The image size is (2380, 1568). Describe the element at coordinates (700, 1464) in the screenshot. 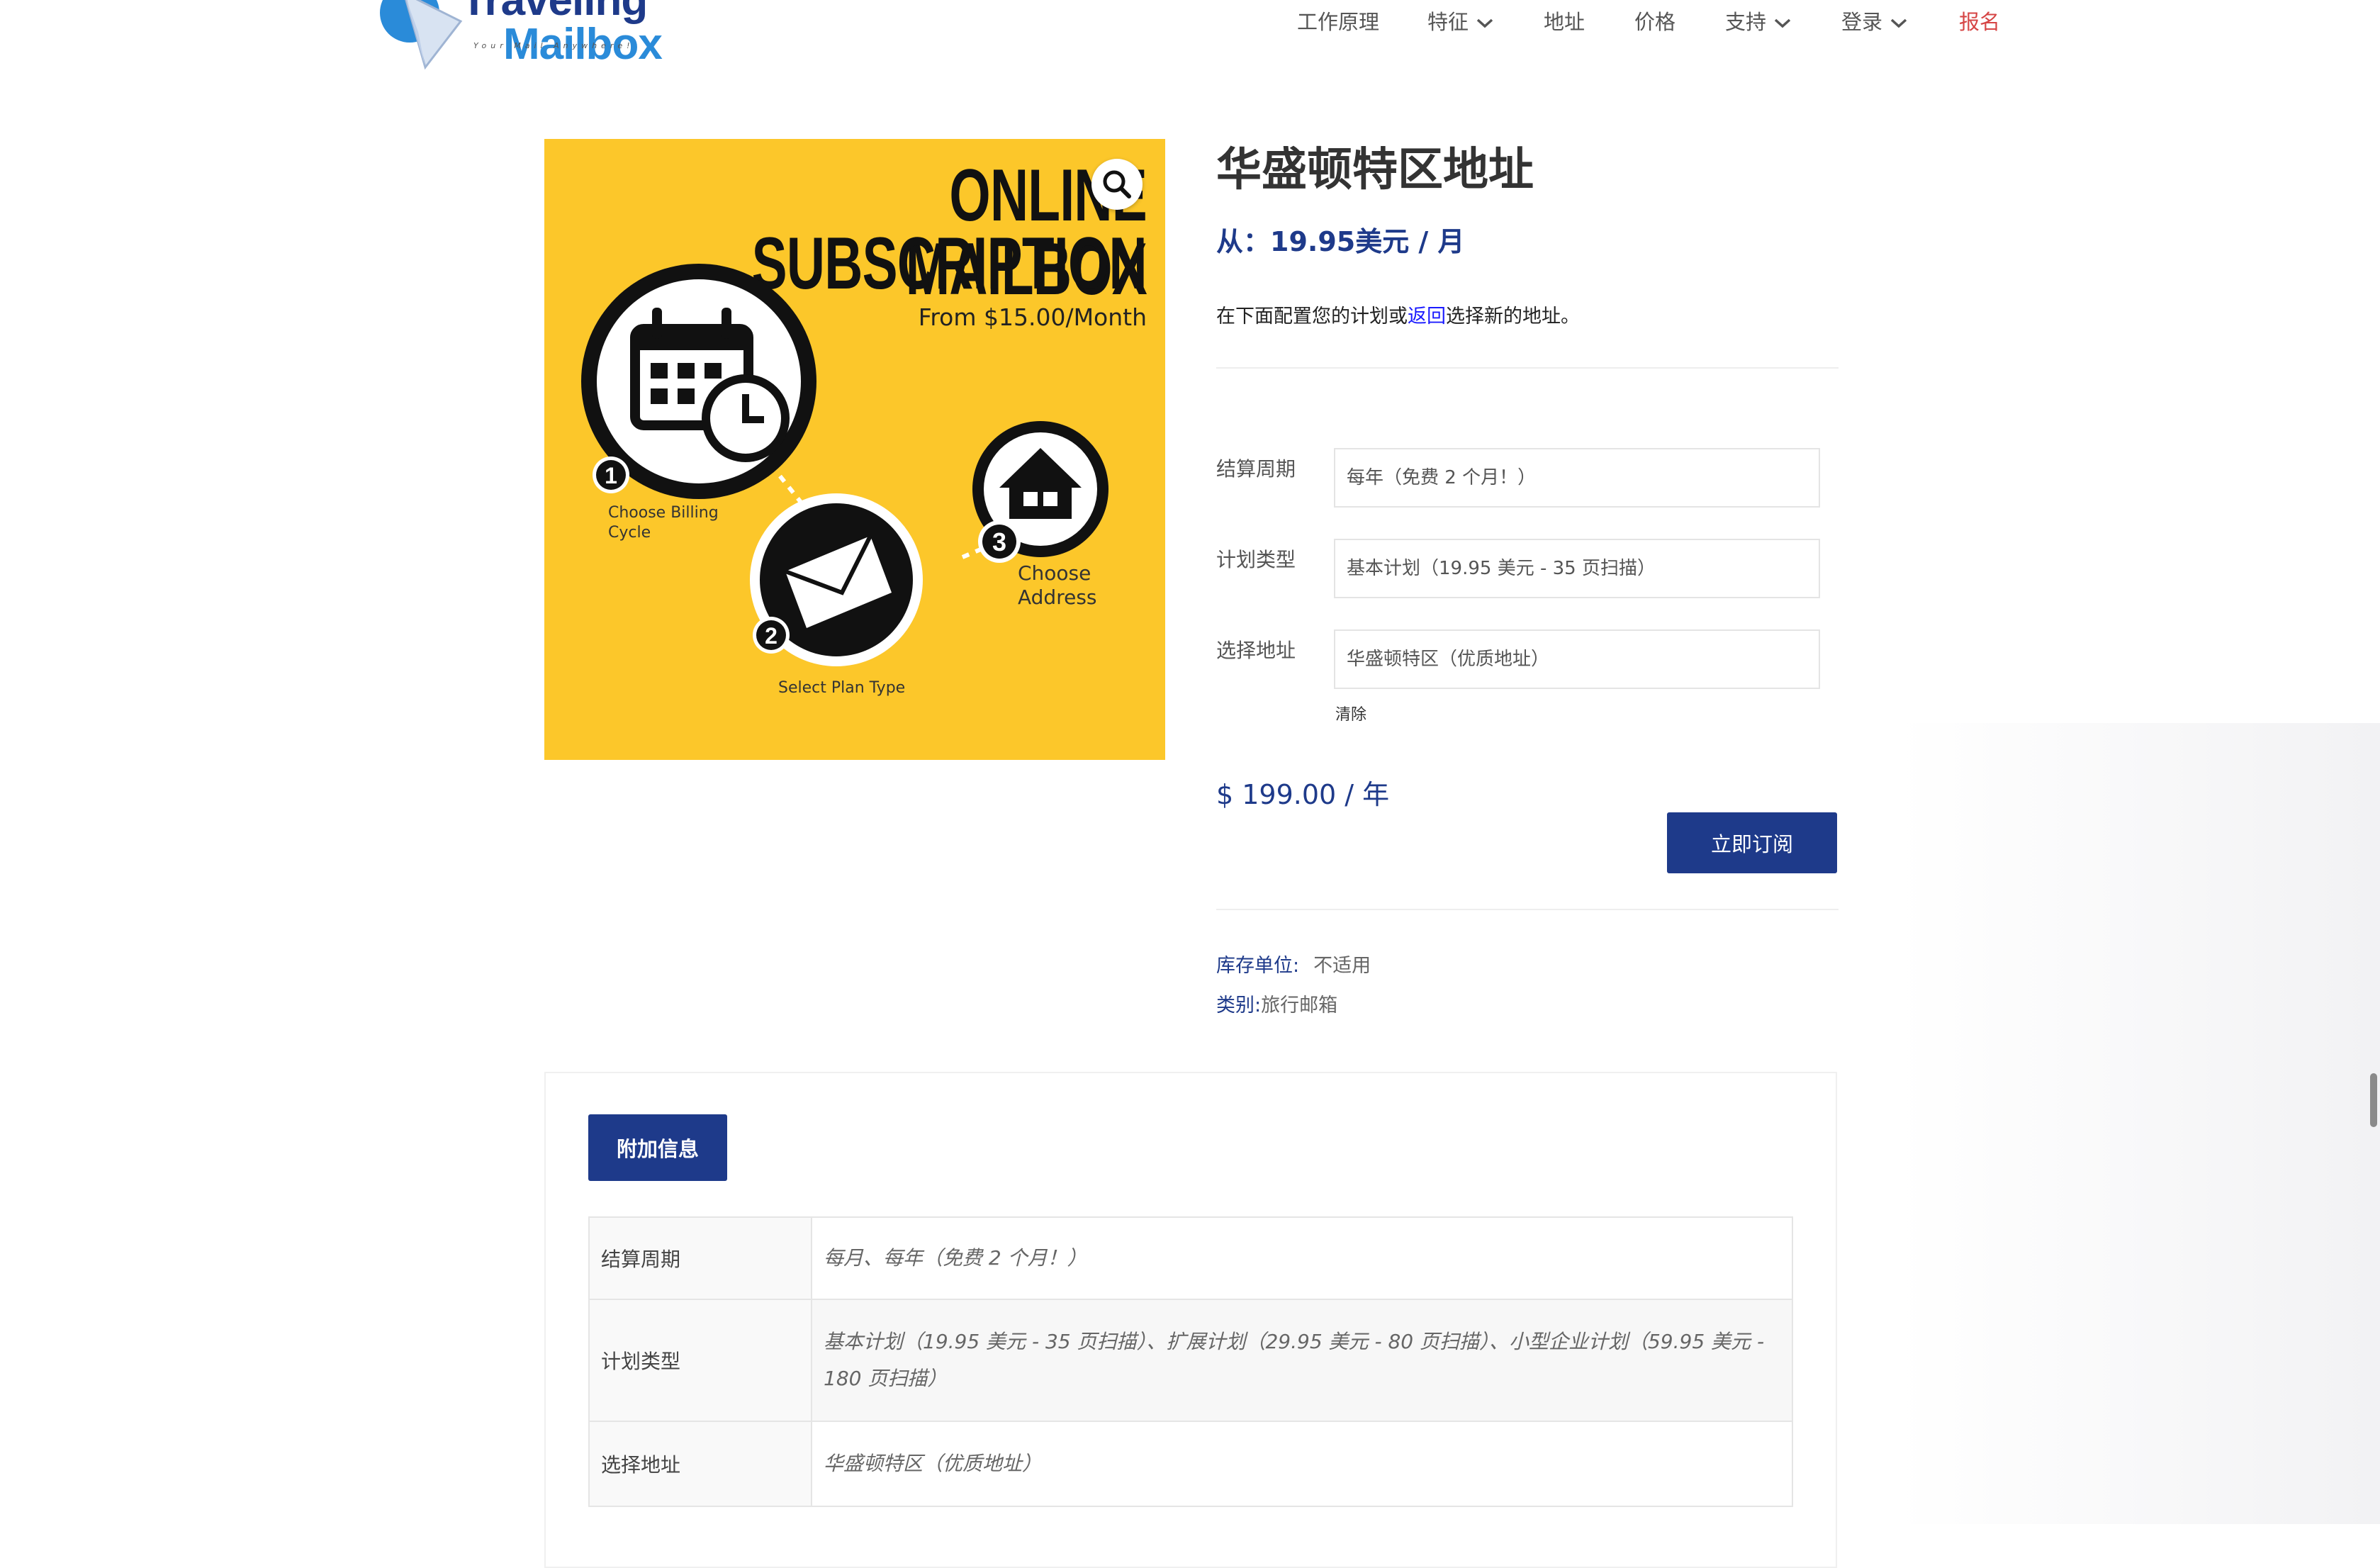

I see `row-label: 选择地址` at that location.